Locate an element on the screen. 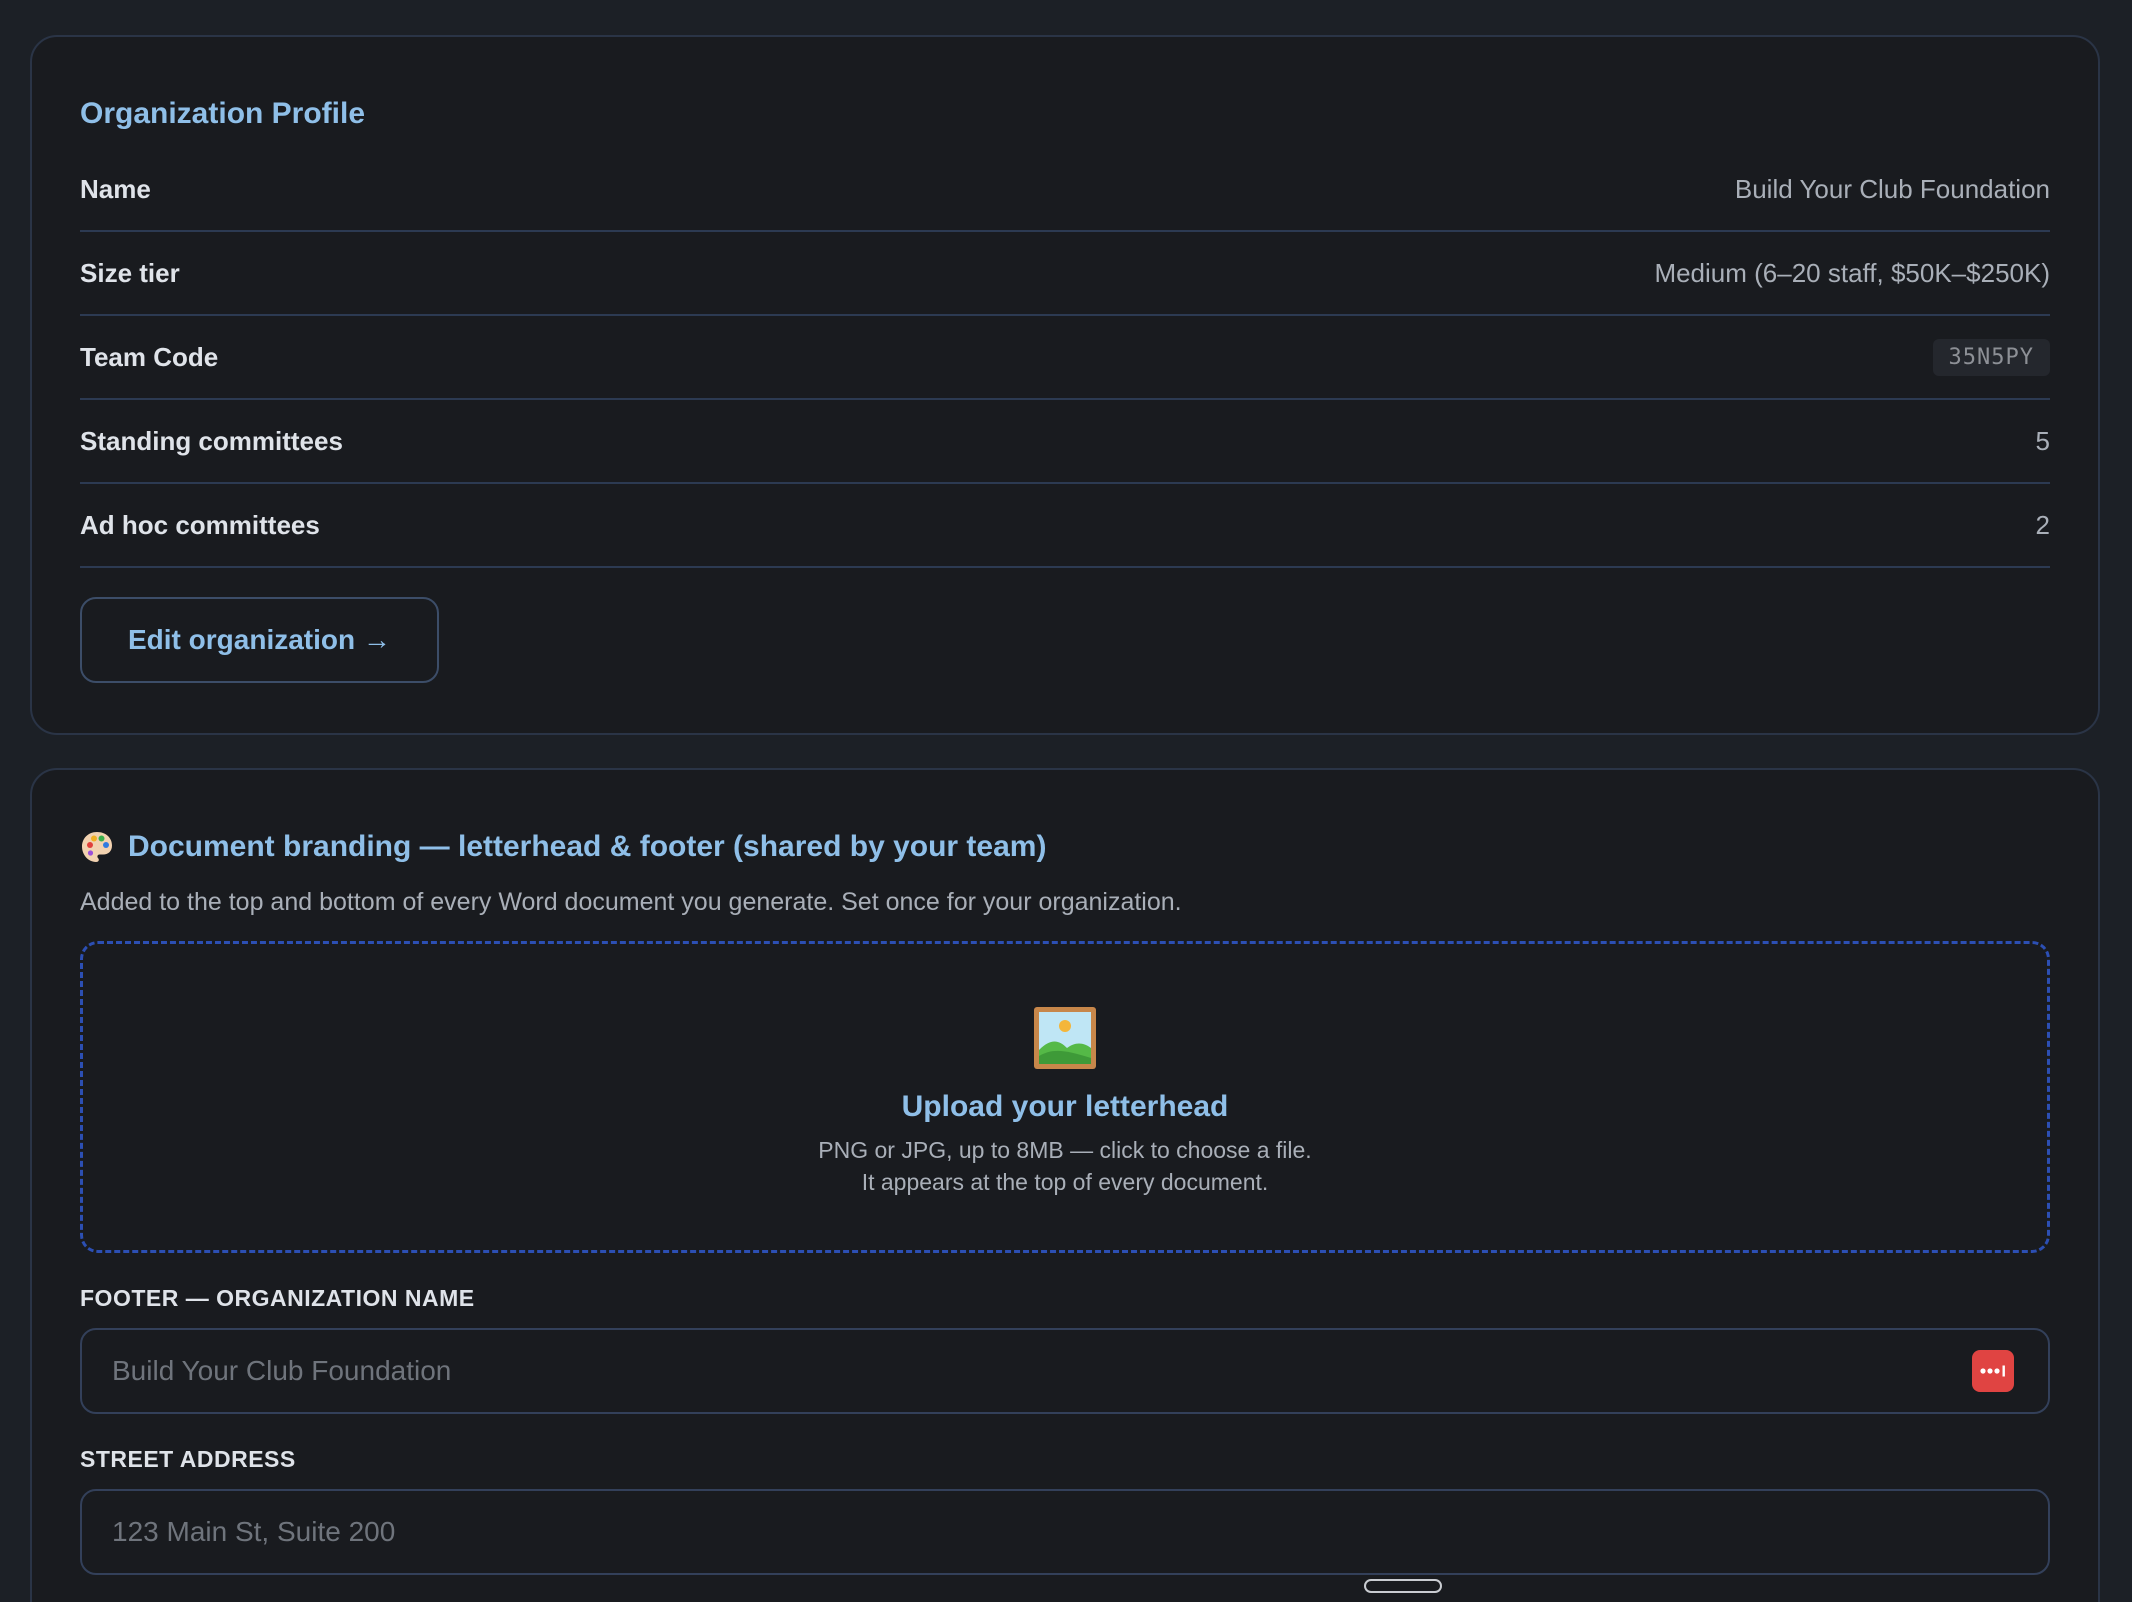 This screenshot has height=1602, width=2132. upload-letterhead-title: Upload your letterhead is located at coordinates (1065, 1106).